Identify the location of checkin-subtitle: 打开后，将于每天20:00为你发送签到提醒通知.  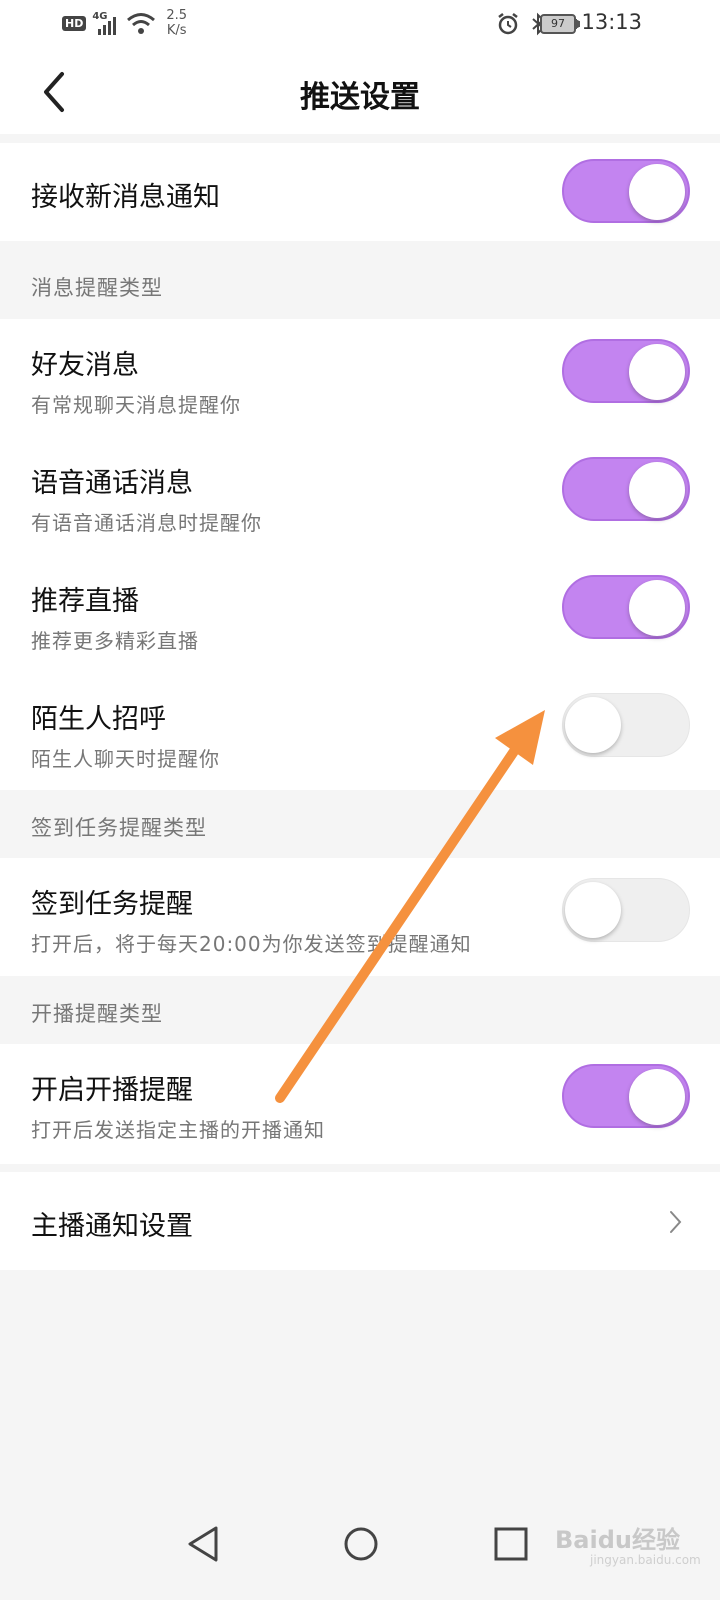
(251, 944).